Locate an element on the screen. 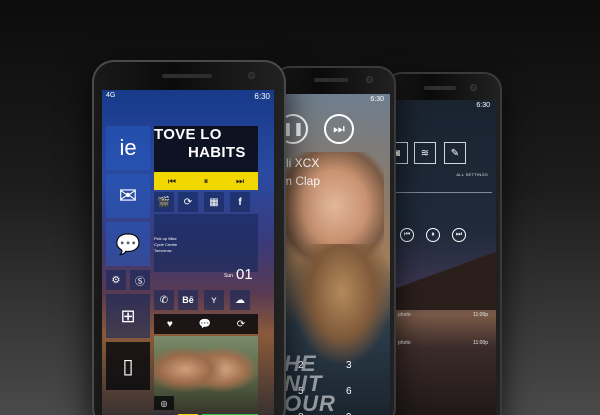 This screenshot has width=600, height=415. skype-icon: Ⓢ is located at coordinates (140, 282).